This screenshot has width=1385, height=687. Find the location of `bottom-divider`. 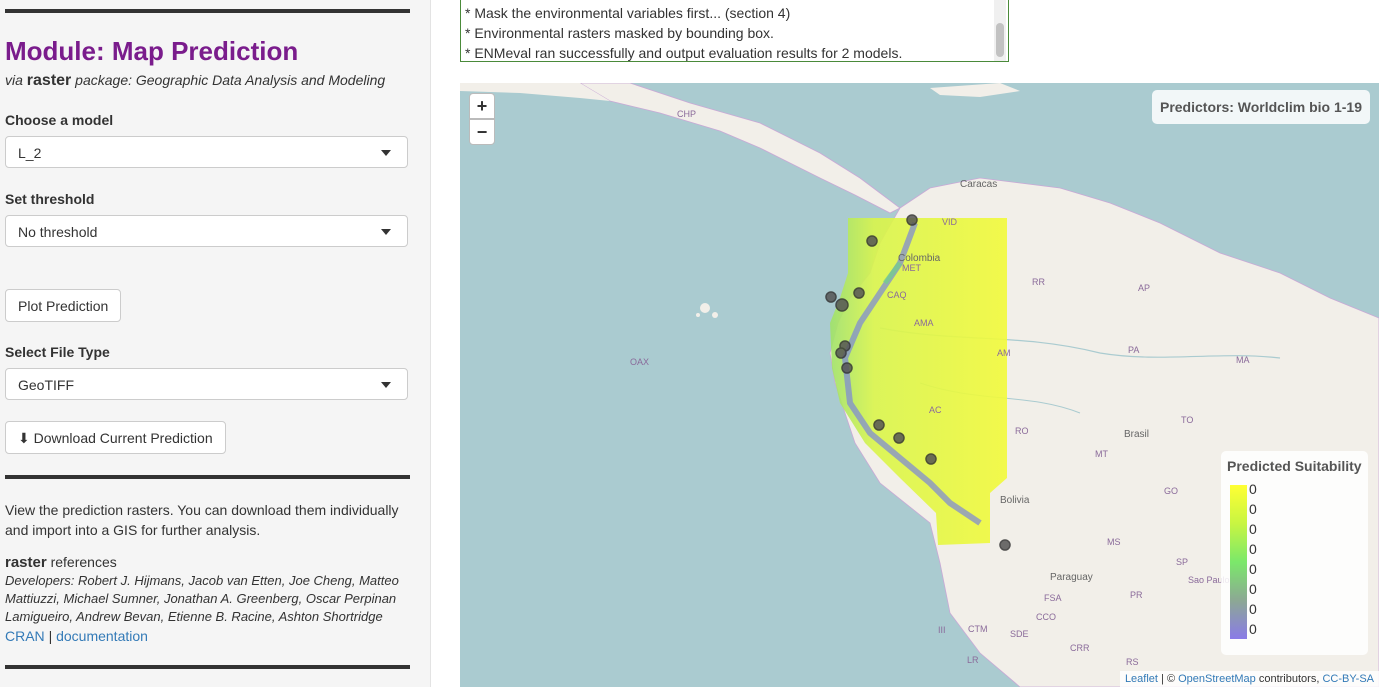

bottom-divider is located at coordinates (207, 667).